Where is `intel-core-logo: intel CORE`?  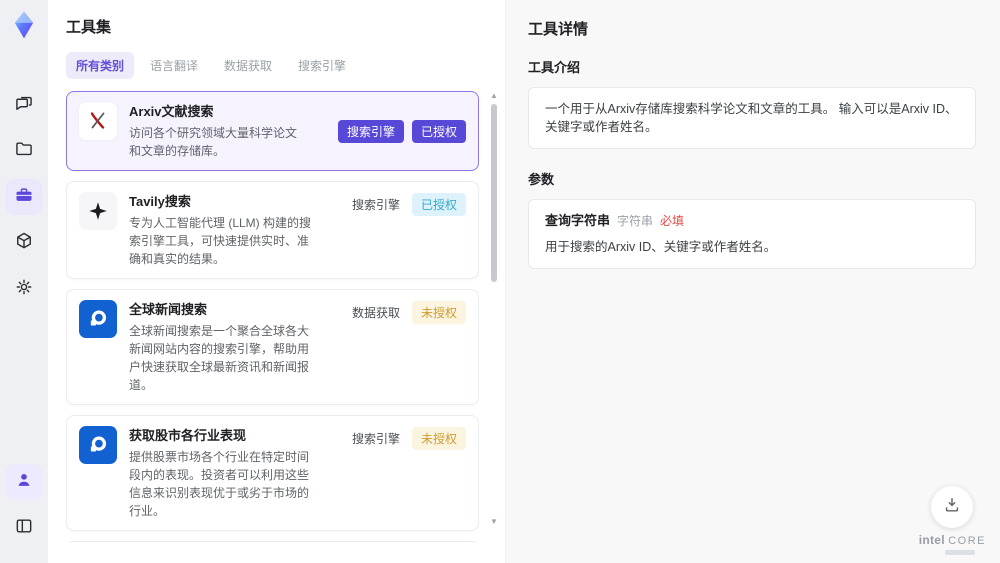
intel-core-logo: intel CORE is located at coordinates (952, 544).